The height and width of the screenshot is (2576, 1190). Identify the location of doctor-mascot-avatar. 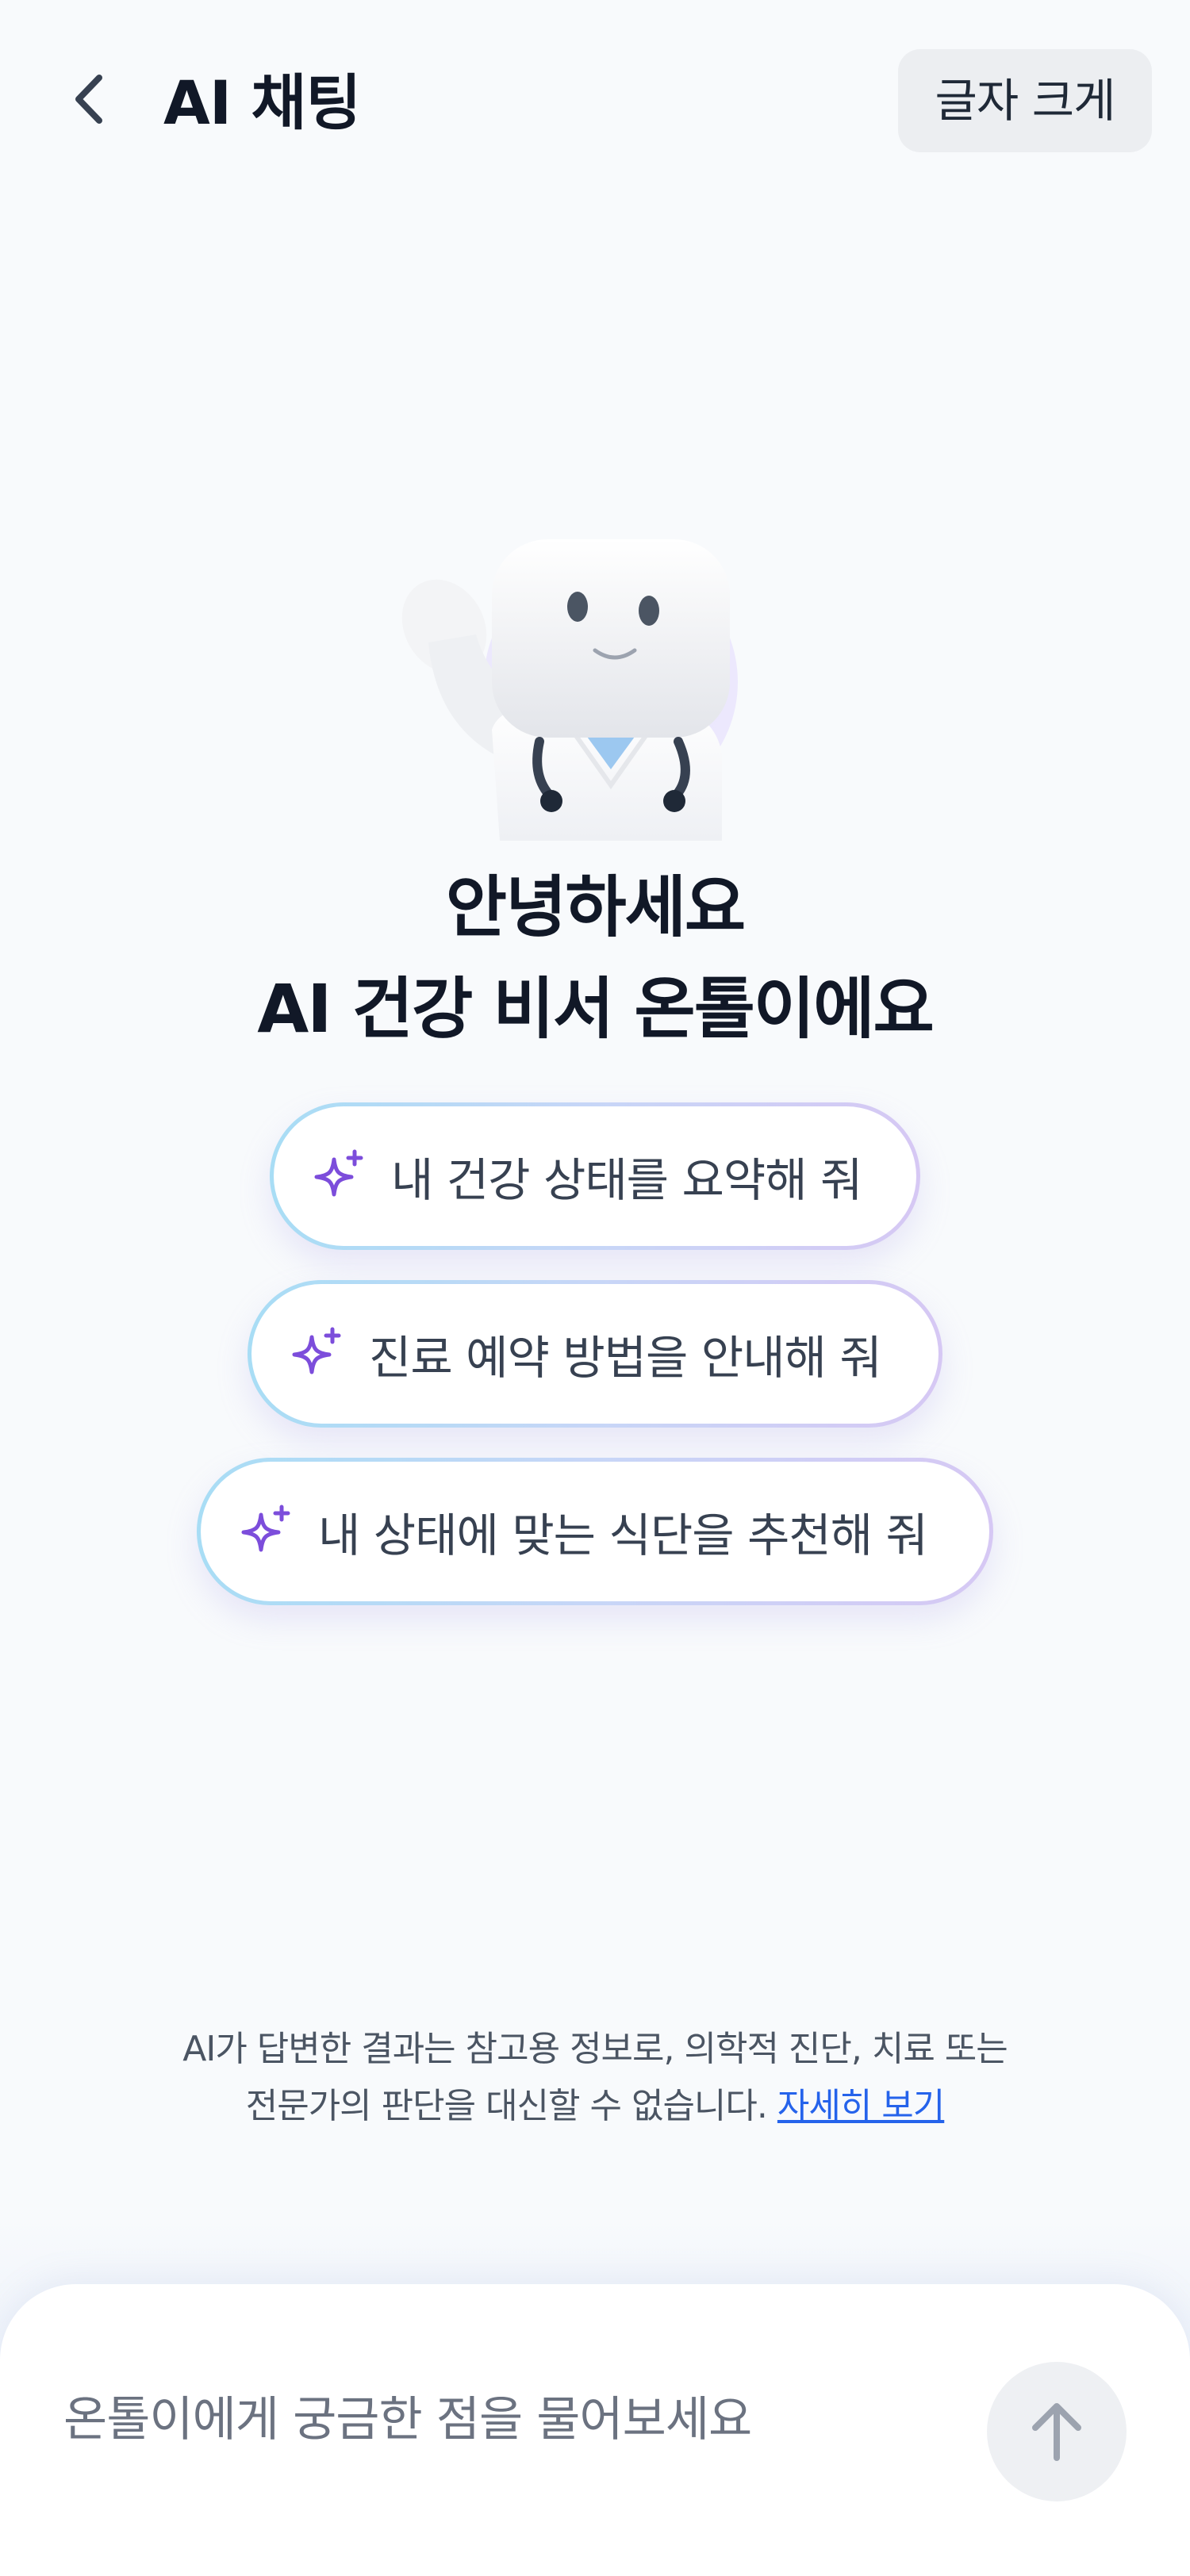
(569, 690).